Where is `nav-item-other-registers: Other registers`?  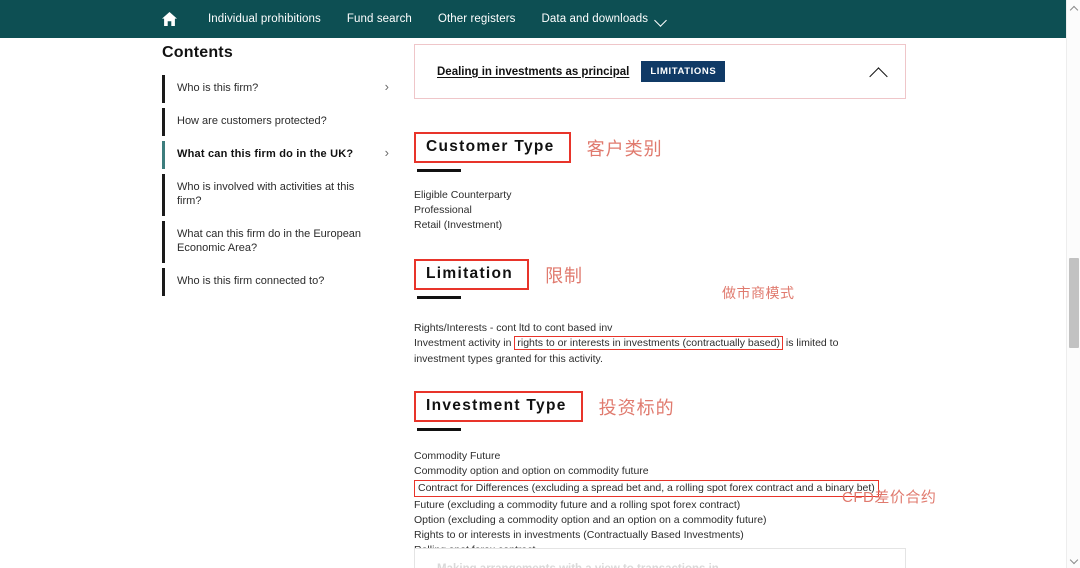
nav-item-other-registers: Other registers is located at coordinates (477, 19).